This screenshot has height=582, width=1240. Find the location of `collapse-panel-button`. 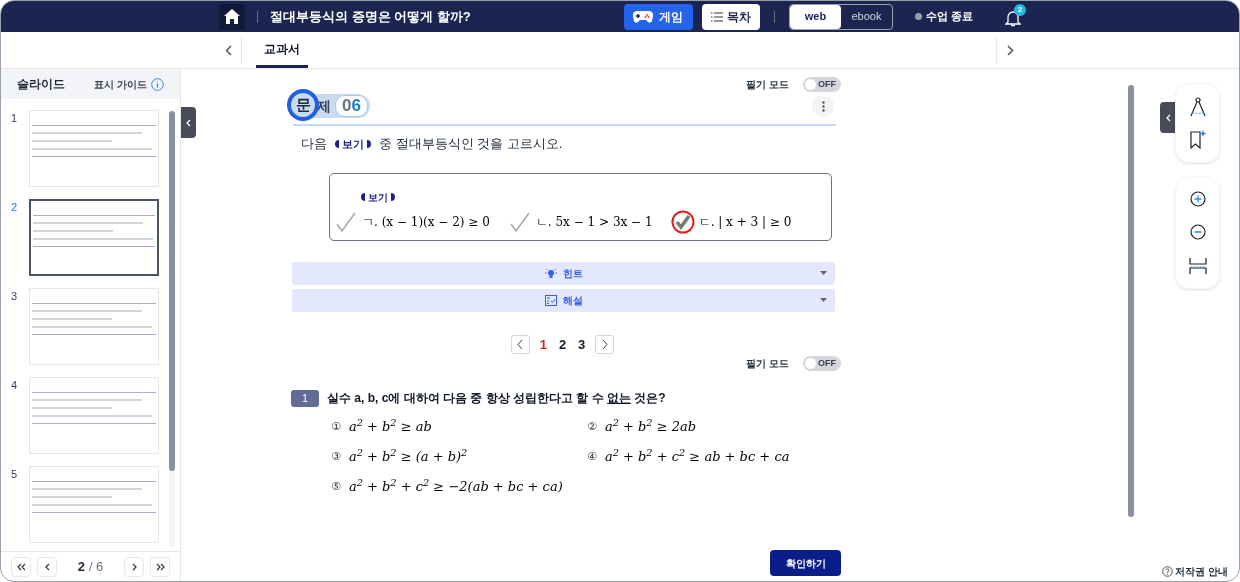

collapse-panel-button is located at coordinates (188, 122).